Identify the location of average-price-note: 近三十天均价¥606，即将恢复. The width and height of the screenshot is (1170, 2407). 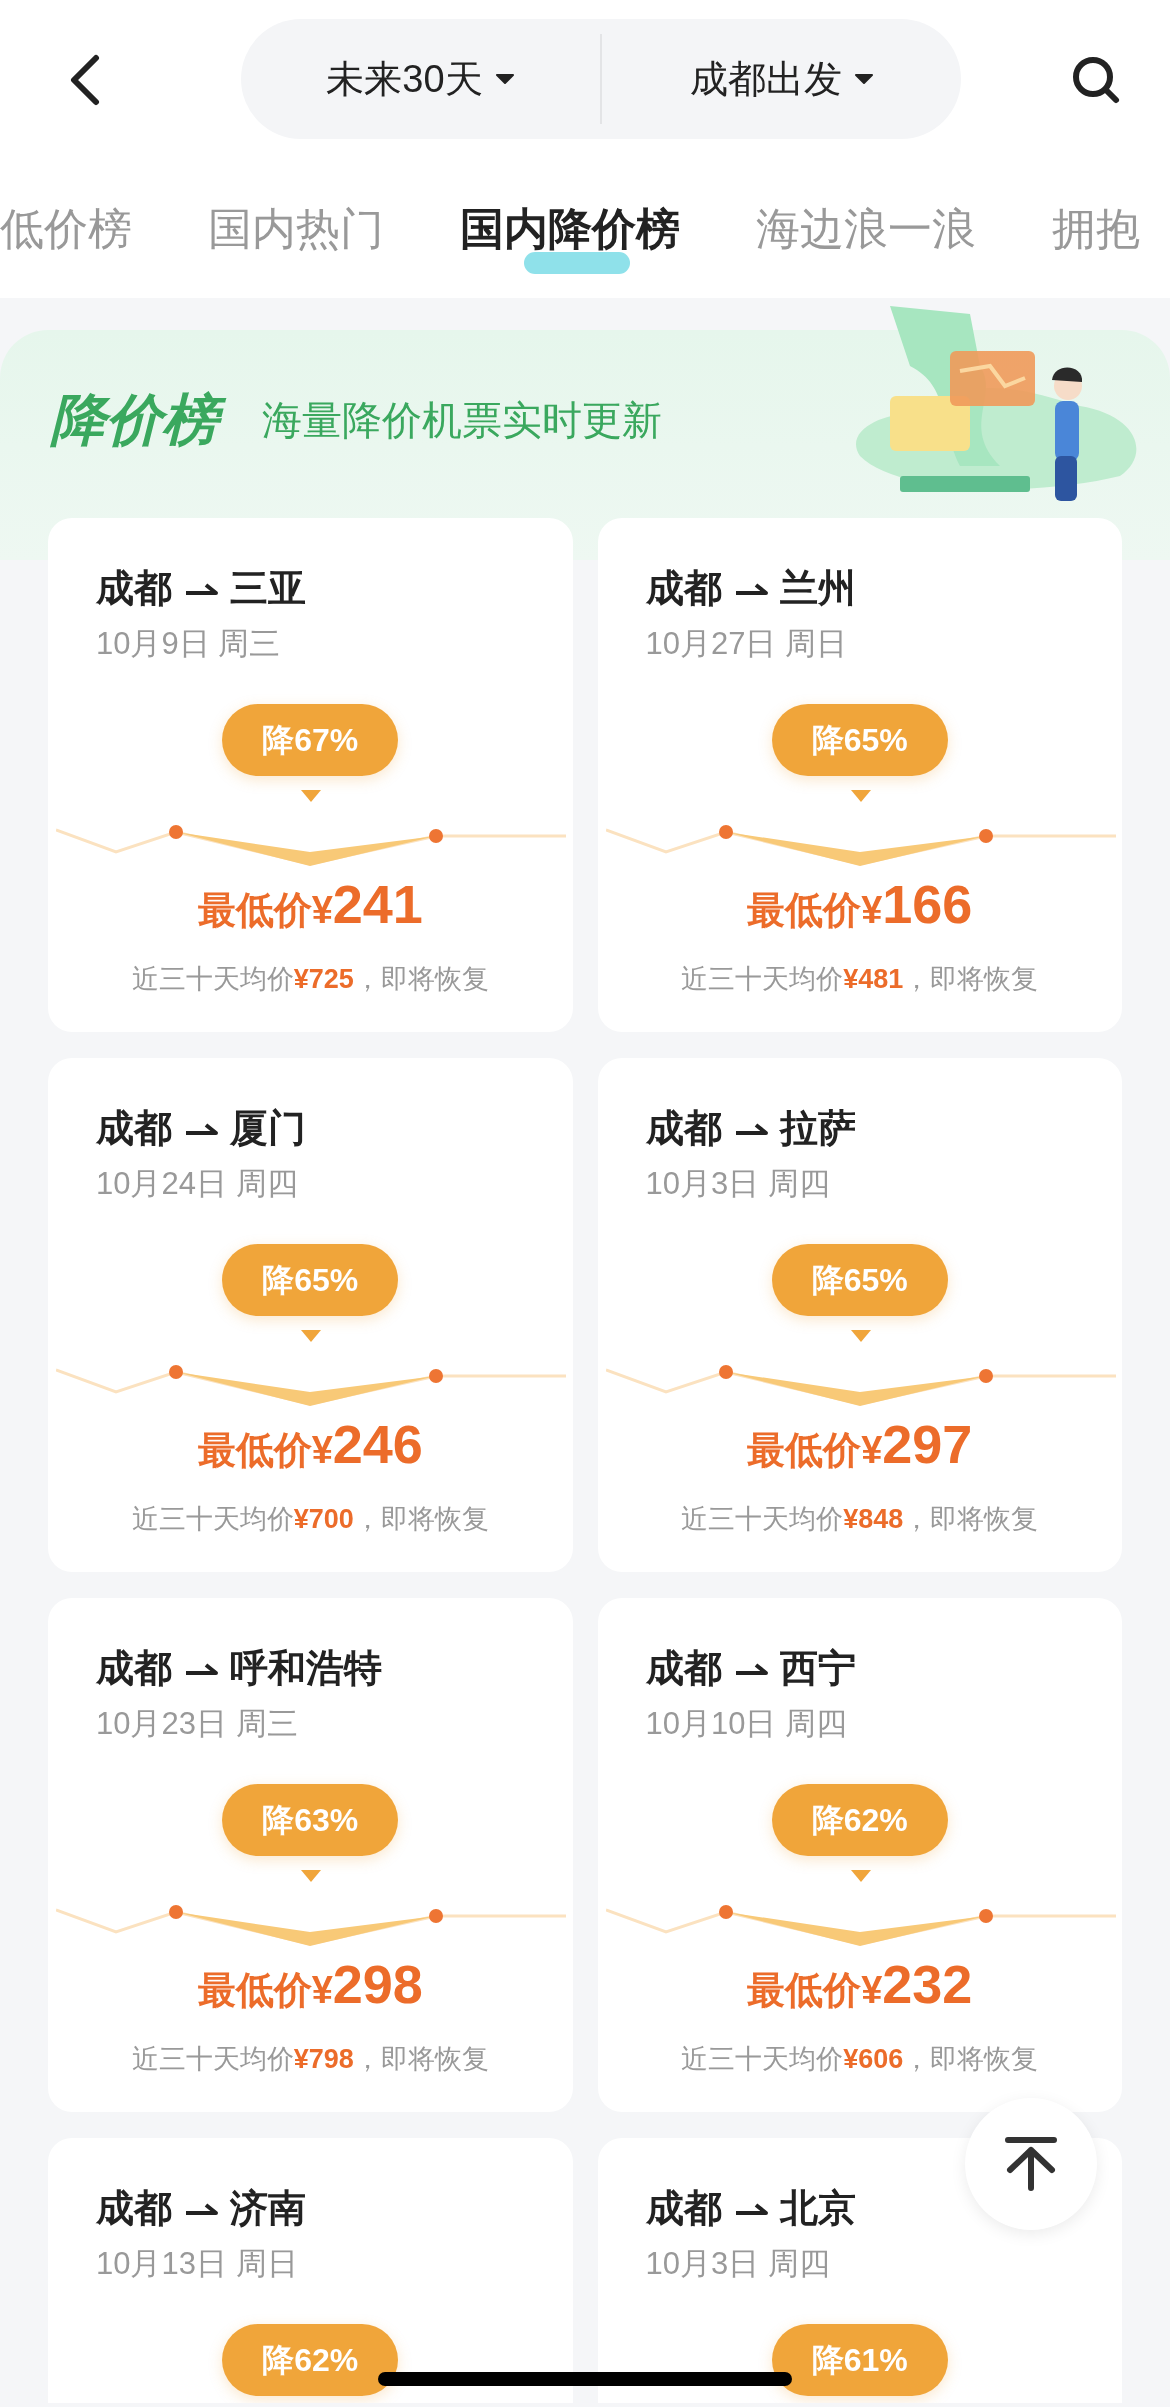
(860, 2059).